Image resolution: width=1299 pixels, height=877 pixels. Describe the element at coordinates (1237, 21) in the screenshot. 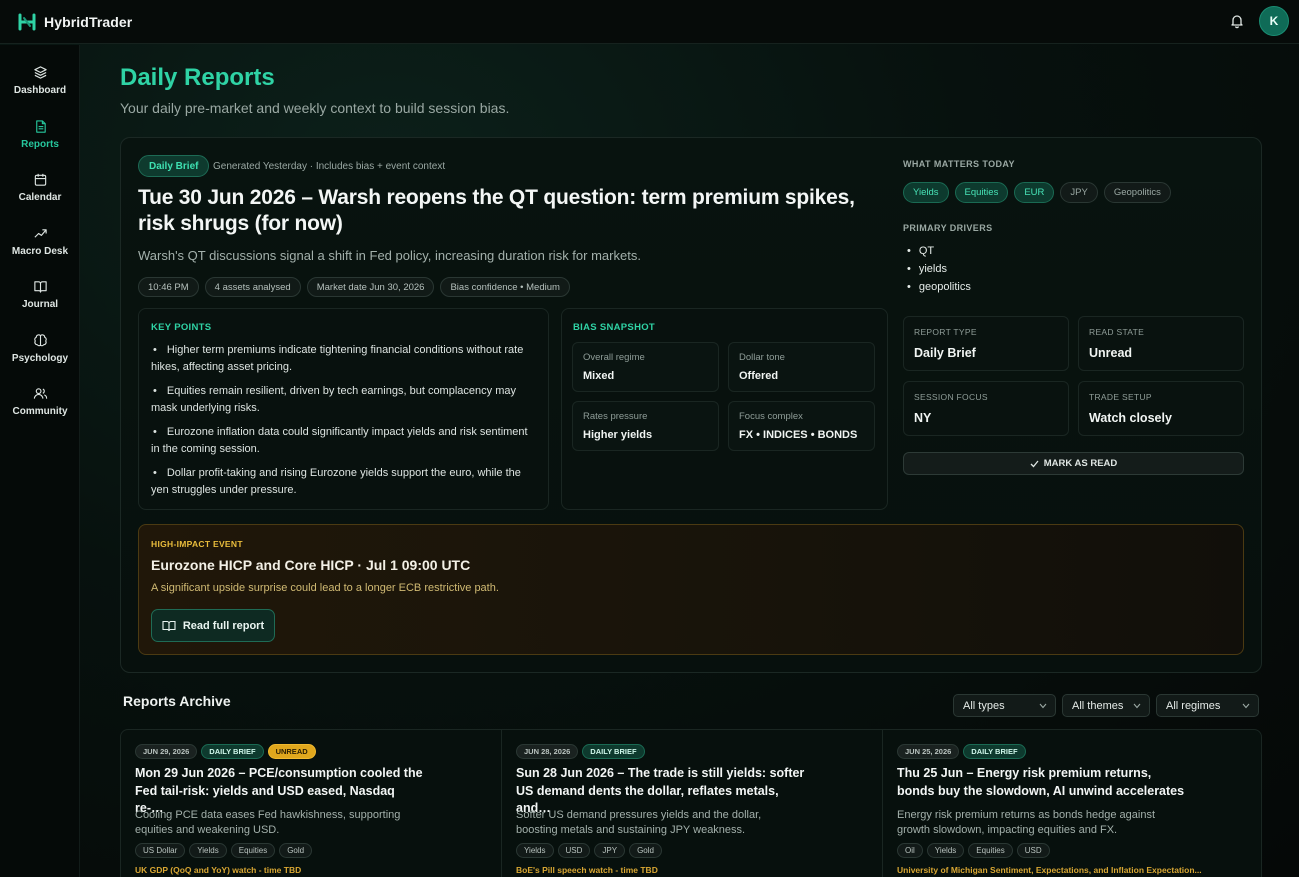

I see `bell-icon` at that location.